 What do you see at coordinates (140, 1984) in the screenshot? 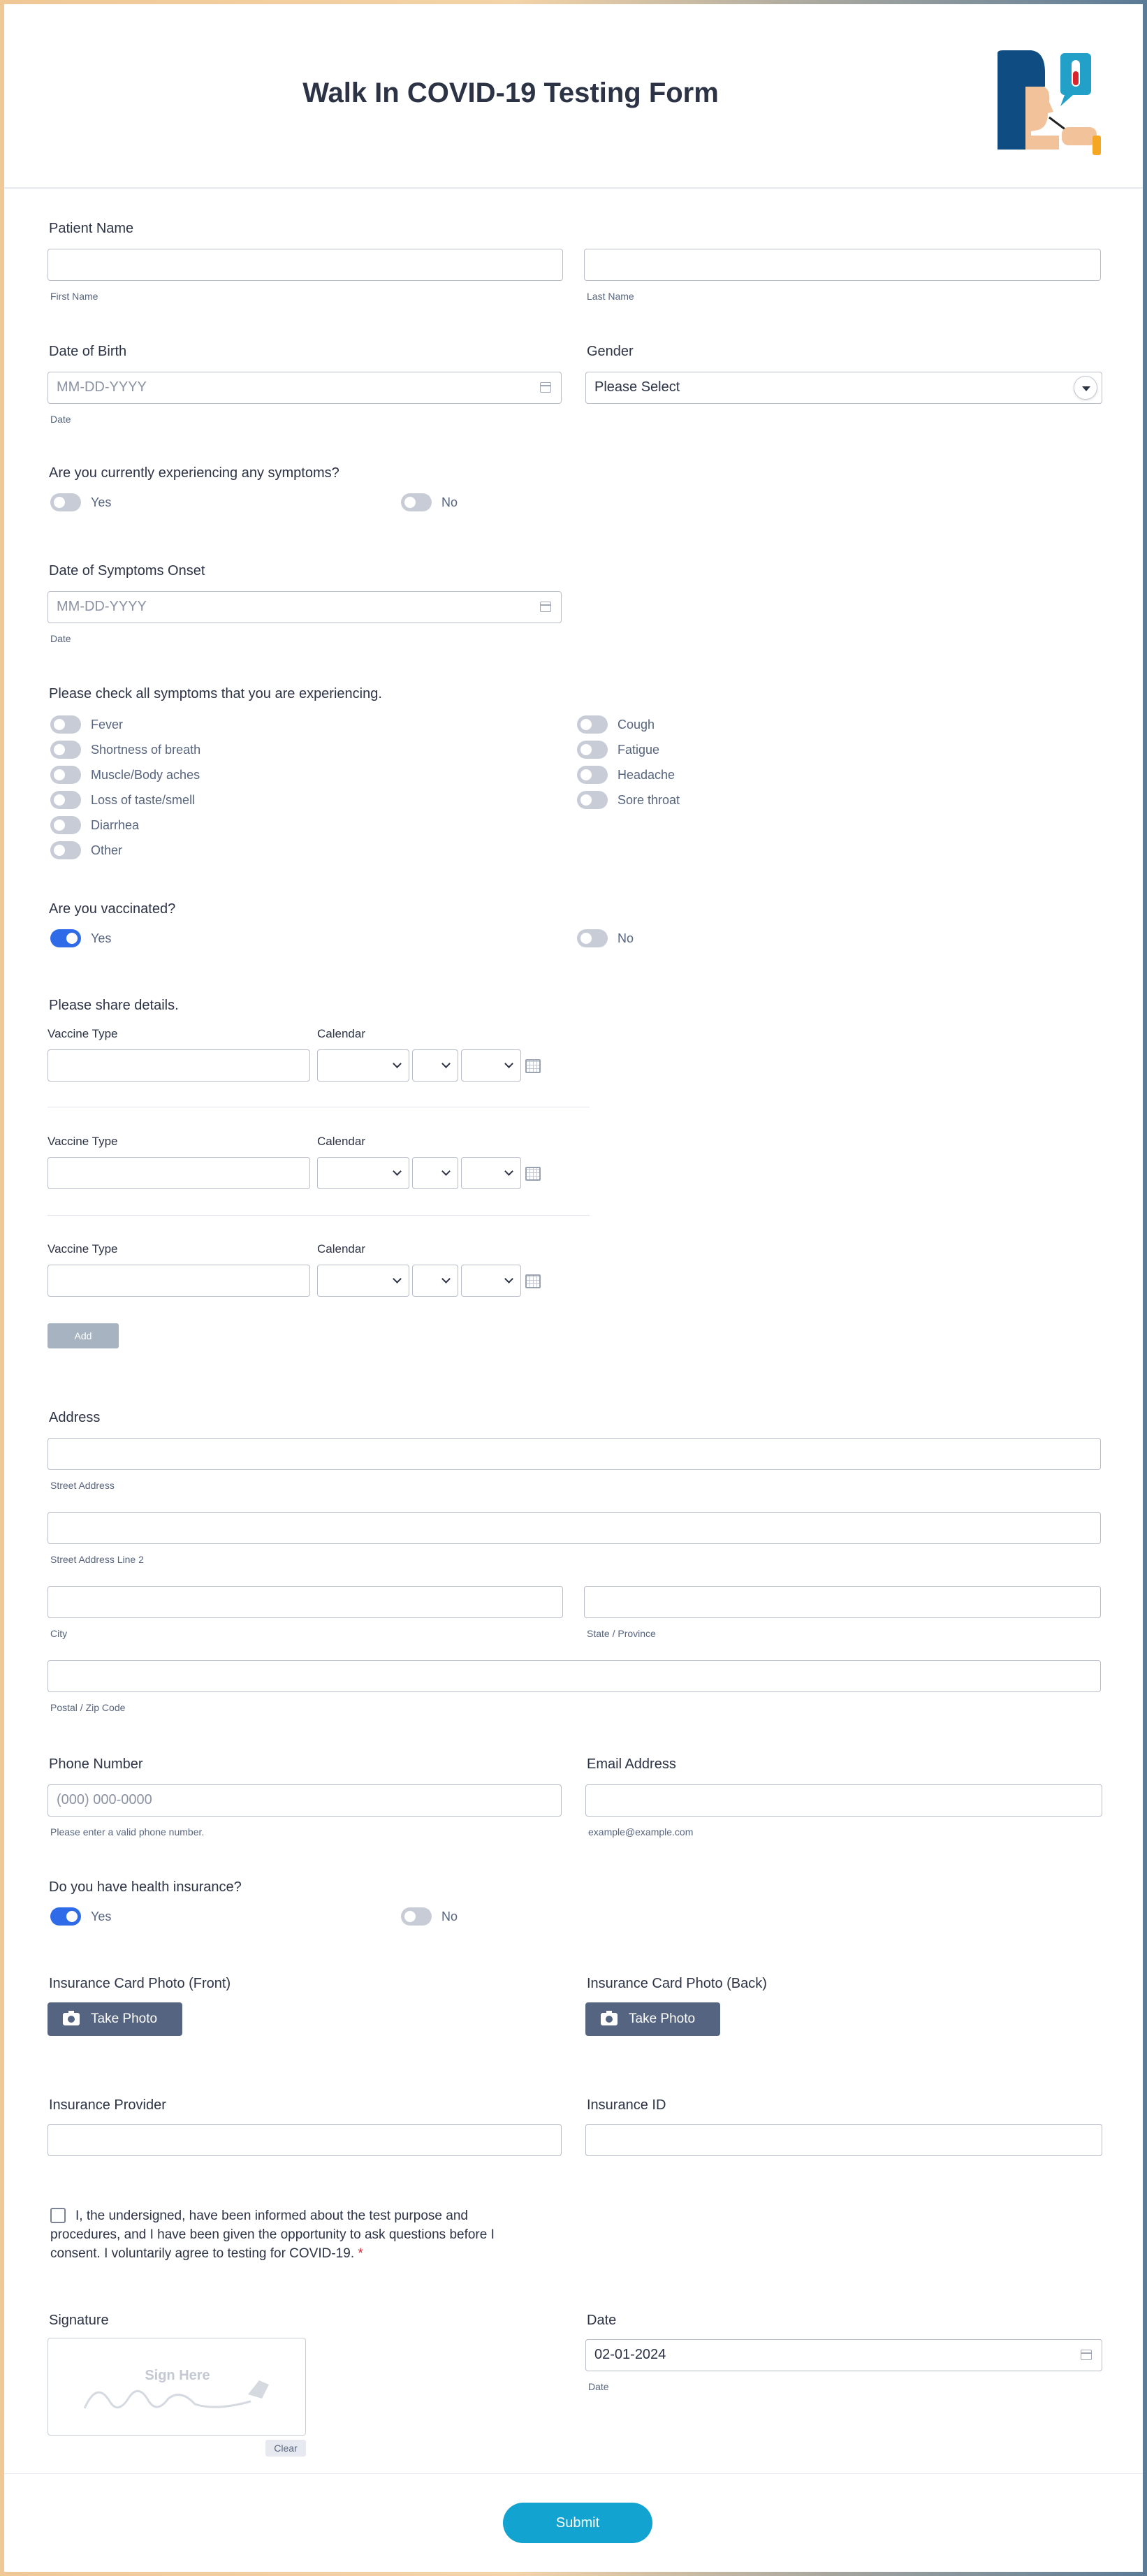
I see `card-front-label: Insurance Card Photo (Front)` at bounding box center [140, 1984].